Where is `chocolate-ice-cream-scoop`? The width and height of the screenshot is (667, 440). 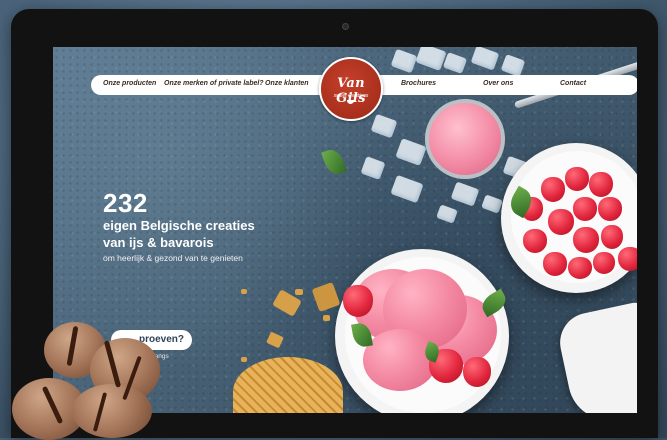
chocolate-ice-cream-scoop is located at coordinates (112, 411).